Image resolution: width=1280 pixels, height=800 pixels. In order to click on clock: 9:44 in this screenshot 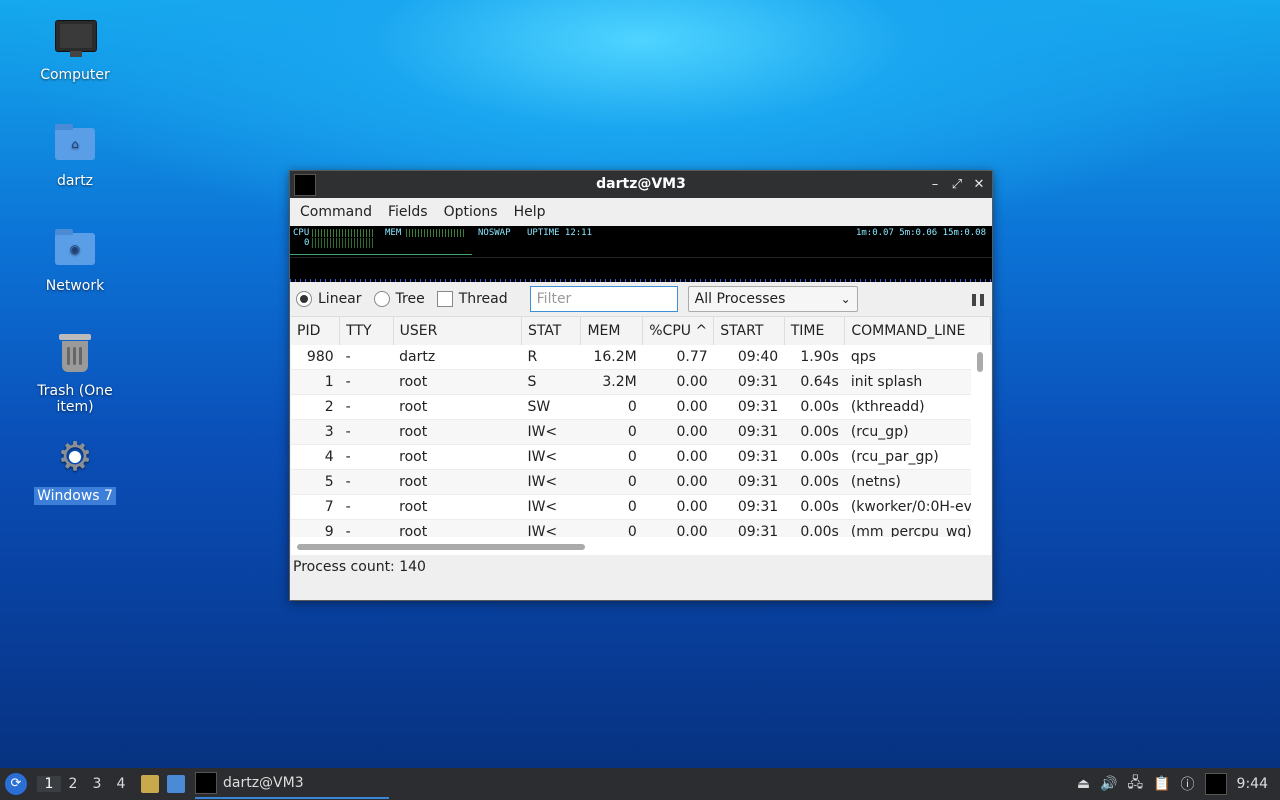, I will do `click(1252, 784)`.